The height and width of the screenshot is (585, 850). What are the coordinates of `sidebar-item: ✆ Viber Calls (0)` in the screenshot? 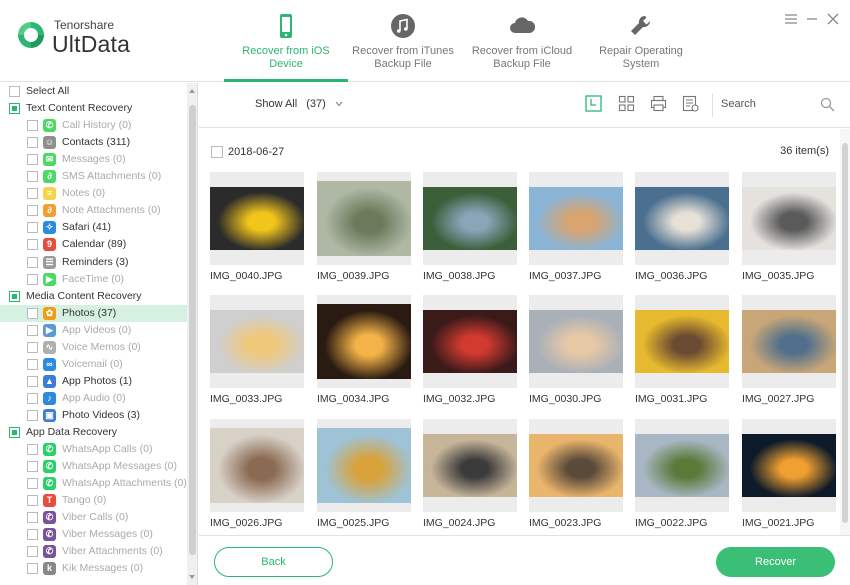 It's located at (93, 517).